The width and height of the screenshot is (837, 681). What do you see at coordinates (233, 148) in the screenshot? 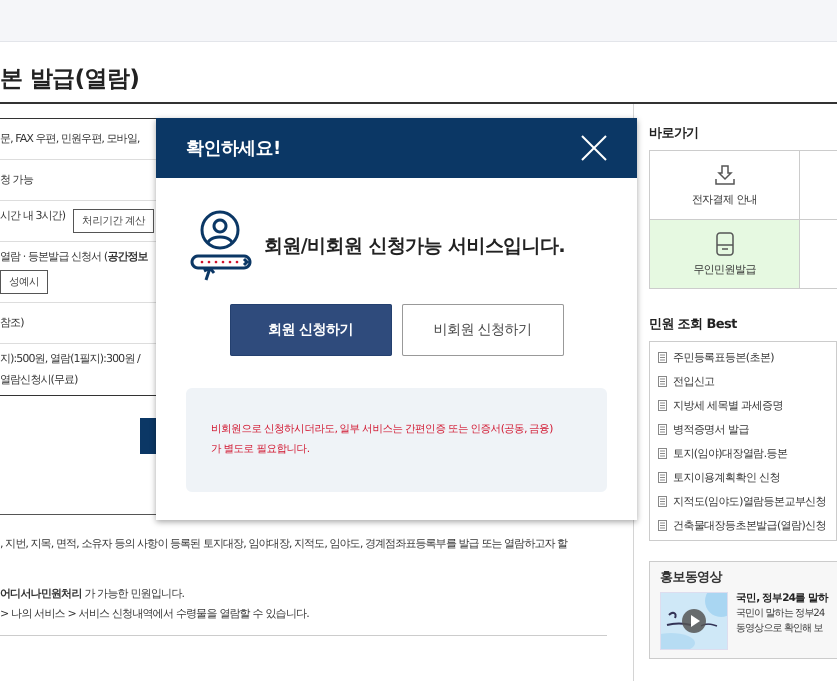
I see `dialog-title: 확인하세요!` at bounding box center [233, 148].